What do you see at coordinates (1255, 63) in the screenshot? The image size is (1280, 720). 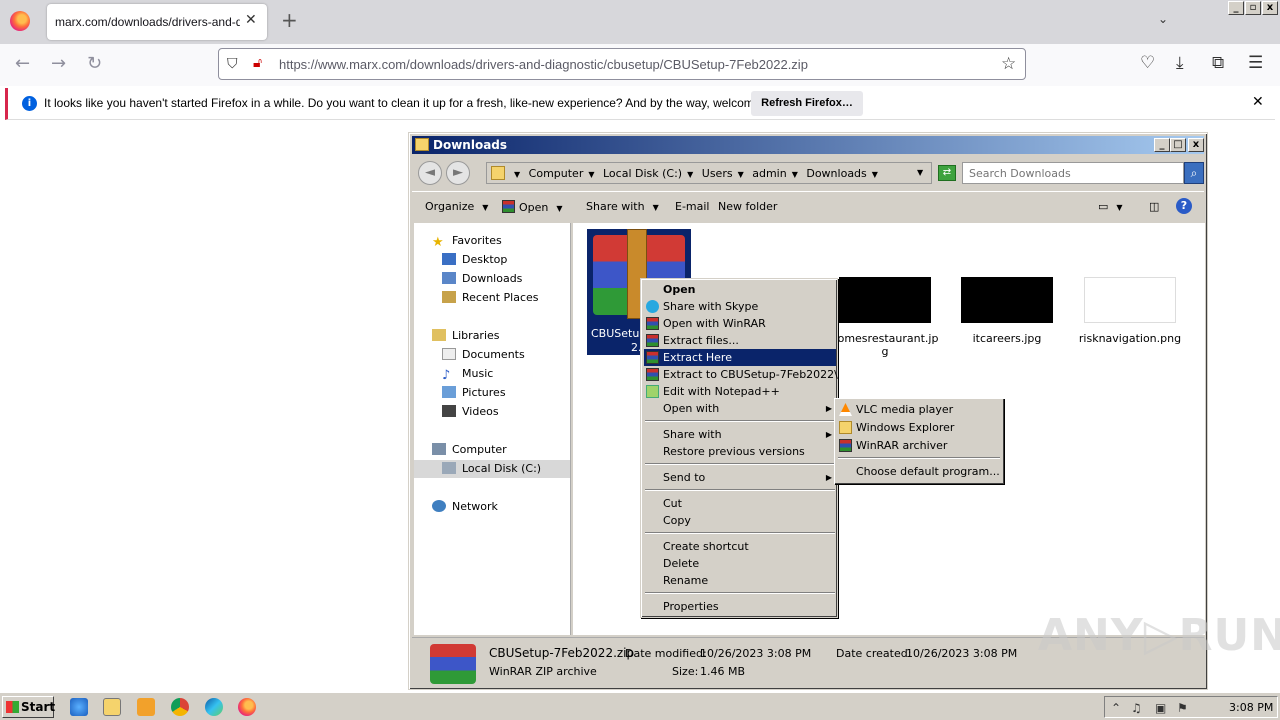 I see `menu-hamburger-icon: ☰` at bounding box center [1255, 63].